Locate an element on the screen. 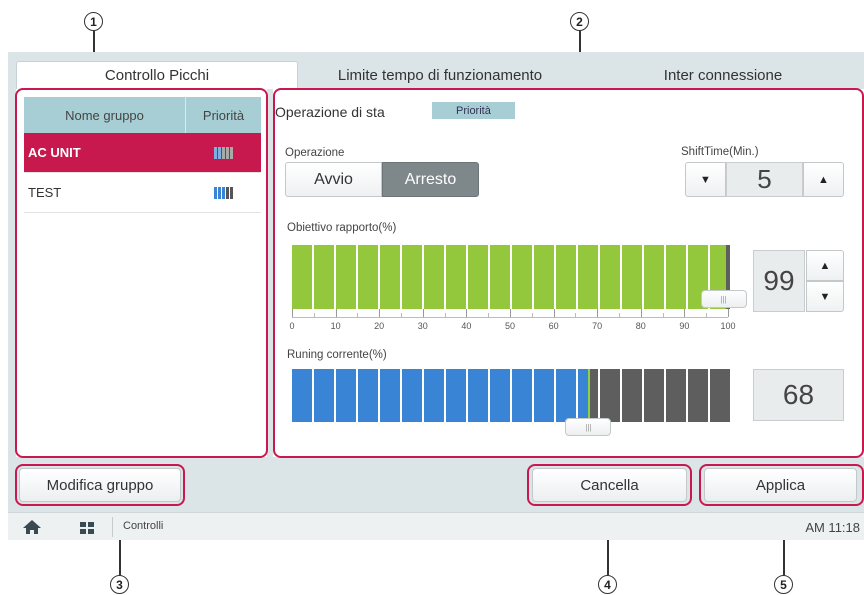 The height and width of the screenshot is (595, 864). callout-3: 3 is located at coordinates (119, 584).